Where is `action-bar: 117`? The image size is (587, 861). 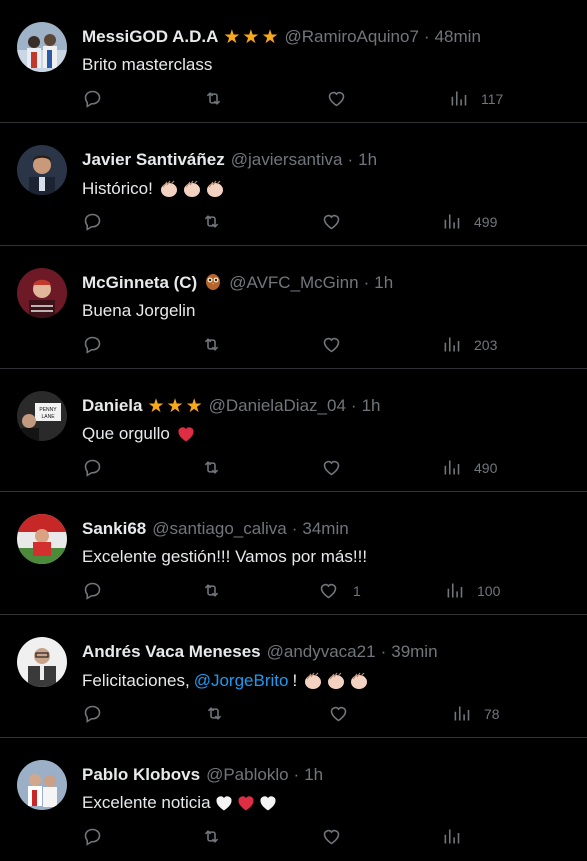
action-bar: 117 is located at coordinates (293, 100).